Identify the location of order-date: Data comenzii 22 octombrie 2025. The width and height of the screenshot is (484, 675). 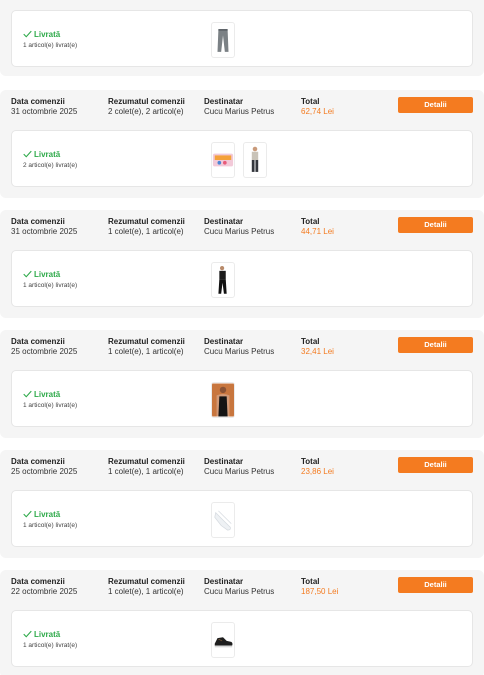
(44, 587).